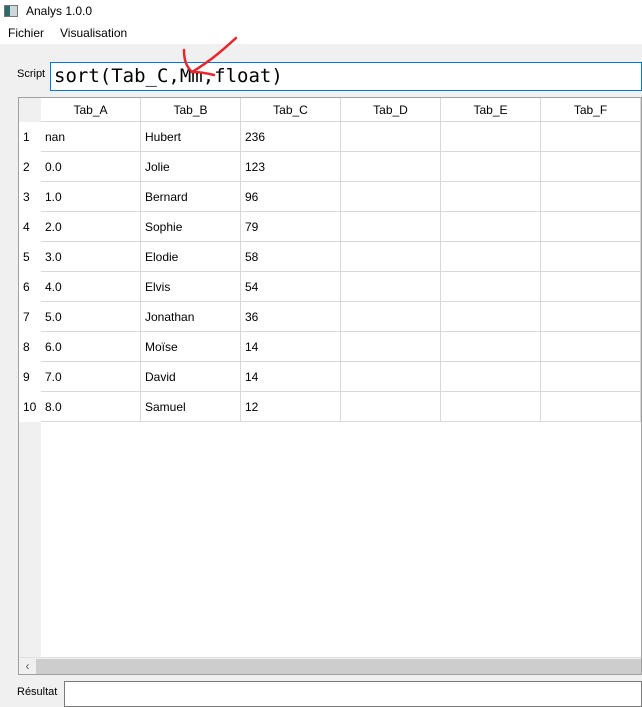  What do you see at coordinates (30, 197) in the screenshot?
I see `row-number: 3` at bounding box center [30, 197].